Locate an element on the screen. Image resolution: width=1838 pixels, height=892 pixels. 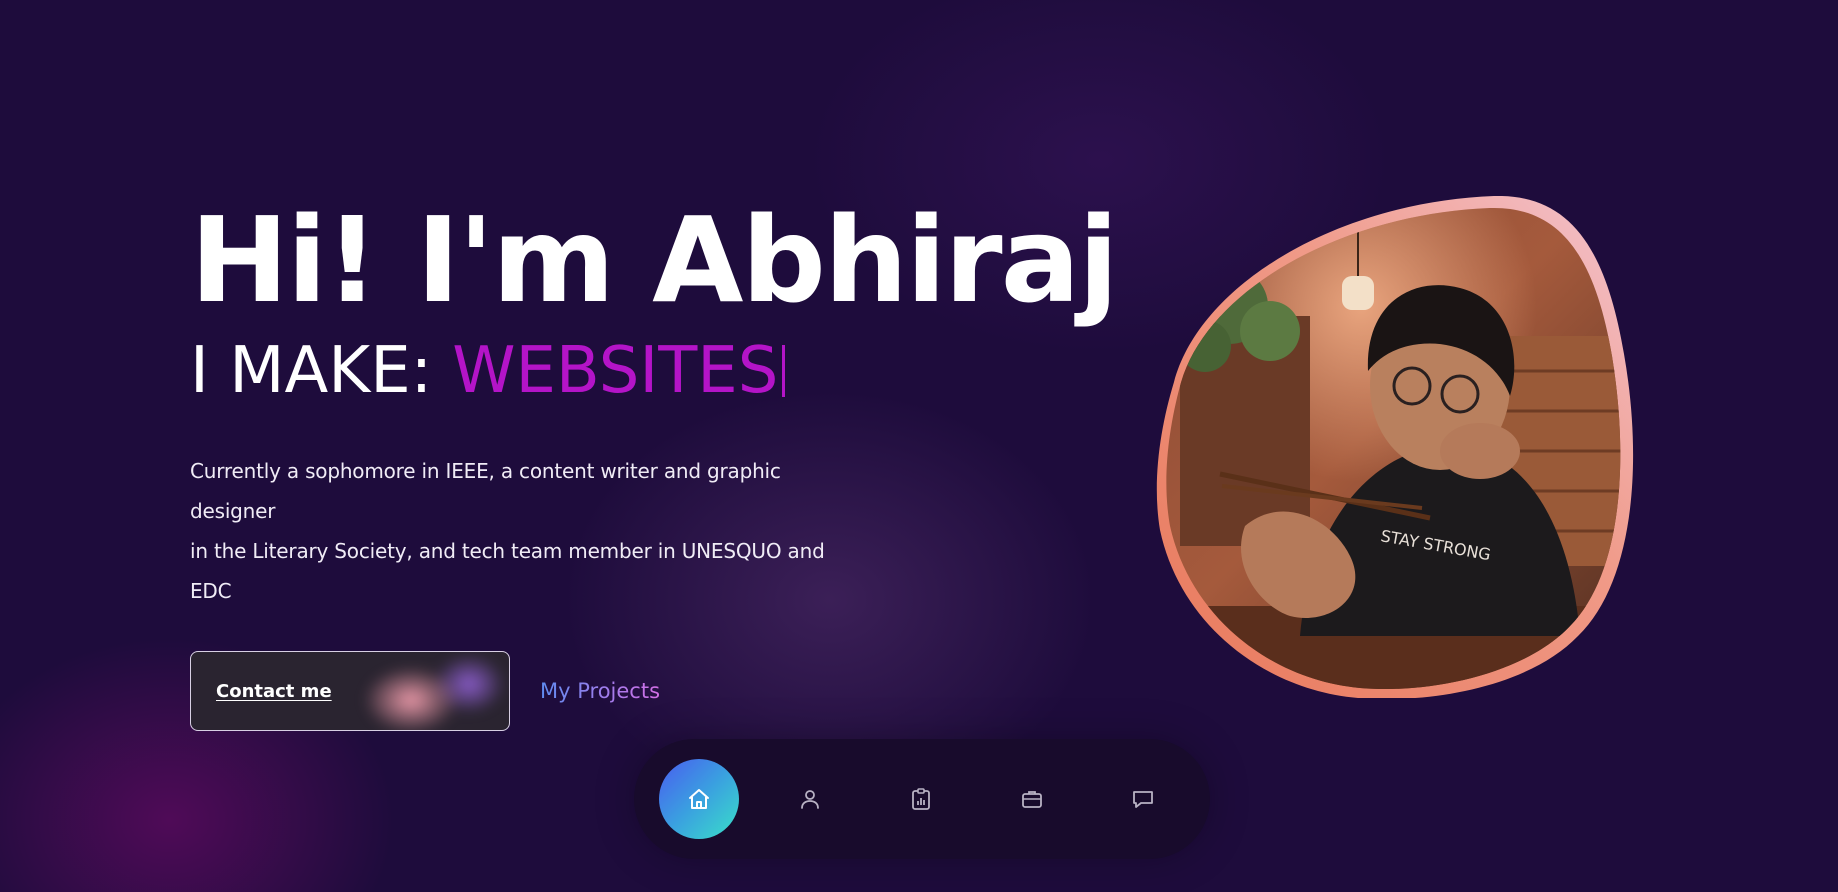
nav-home-button is located at coordinates (699, 799).